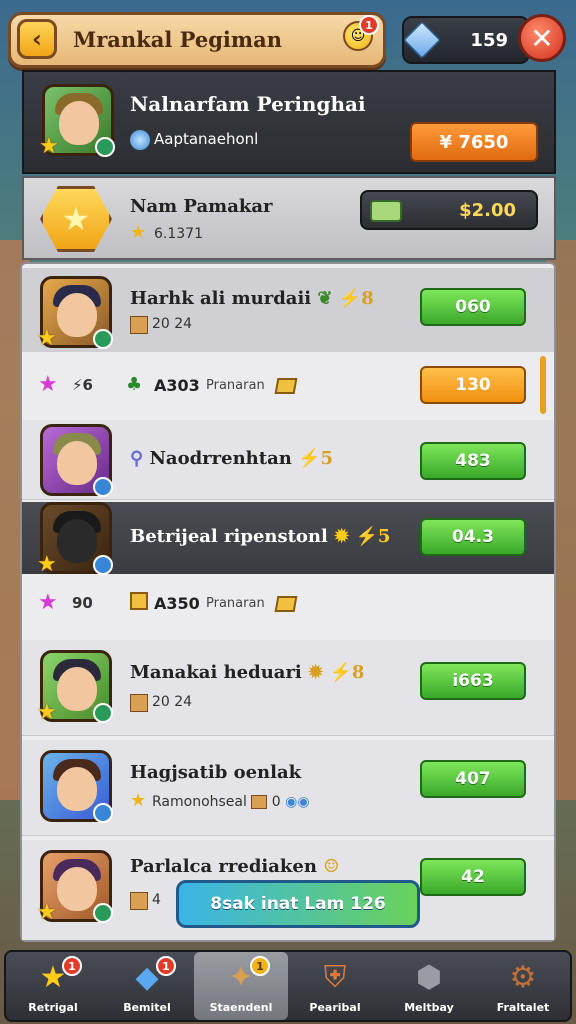 The height and width of the screenshot is (1024, 576). Describe the element at coordinates (429, 1007) in the screenshot. I see `nav-label: Meltbay` at that location.